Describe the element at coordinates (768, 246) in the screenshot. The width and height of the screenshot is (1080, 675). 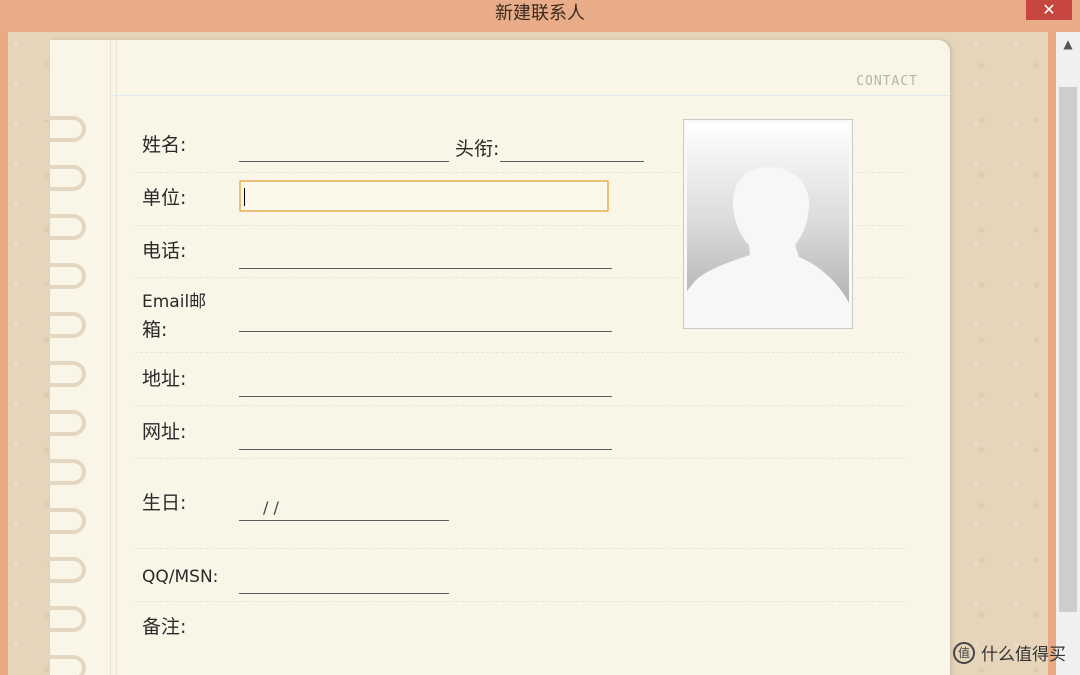
I see `avatar-silhouette-icon` at that location.